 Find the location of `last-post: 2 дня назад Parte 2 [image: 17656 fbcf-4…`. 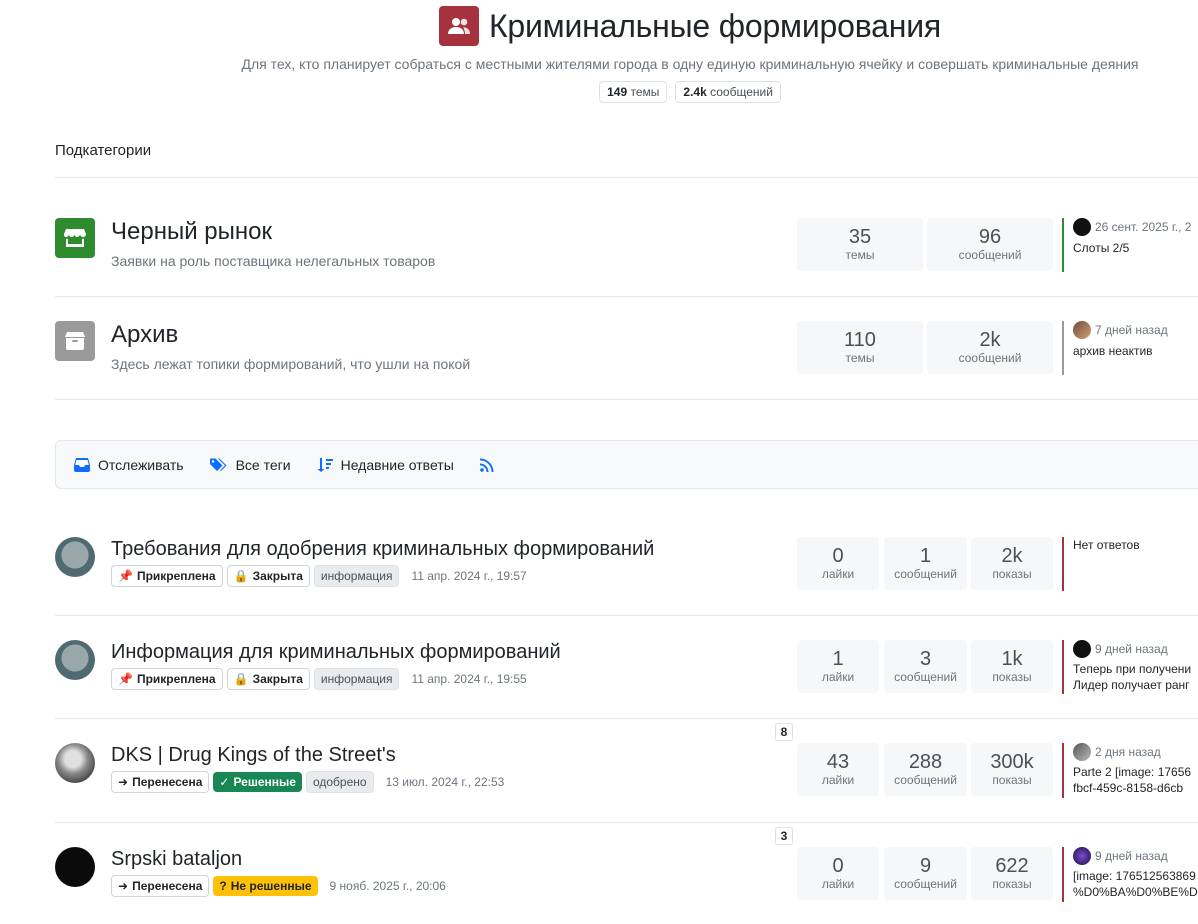

last-post: 2 дня назад Parte 2 [image: 17656 fbcf-4… is located at coordinates (1130, 770).